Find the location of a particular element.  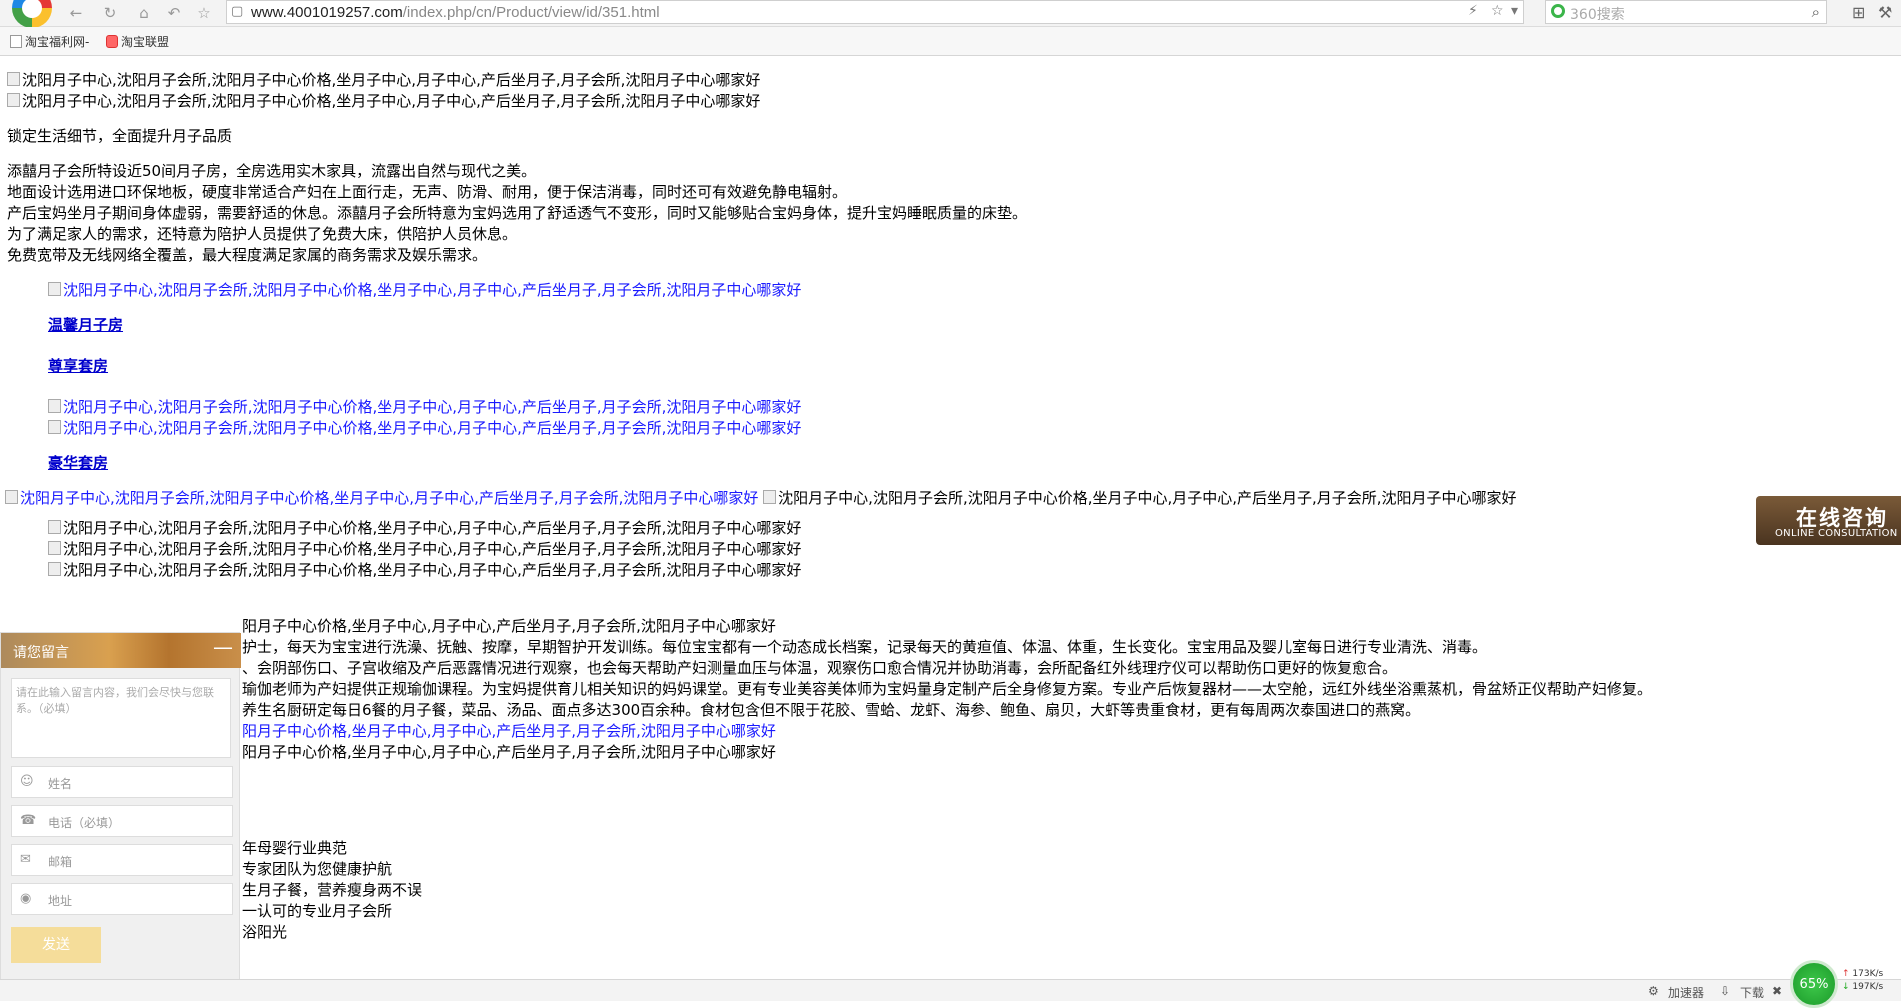

phone-placeholder: 电话（必填） is located at coordinates (84, 823).